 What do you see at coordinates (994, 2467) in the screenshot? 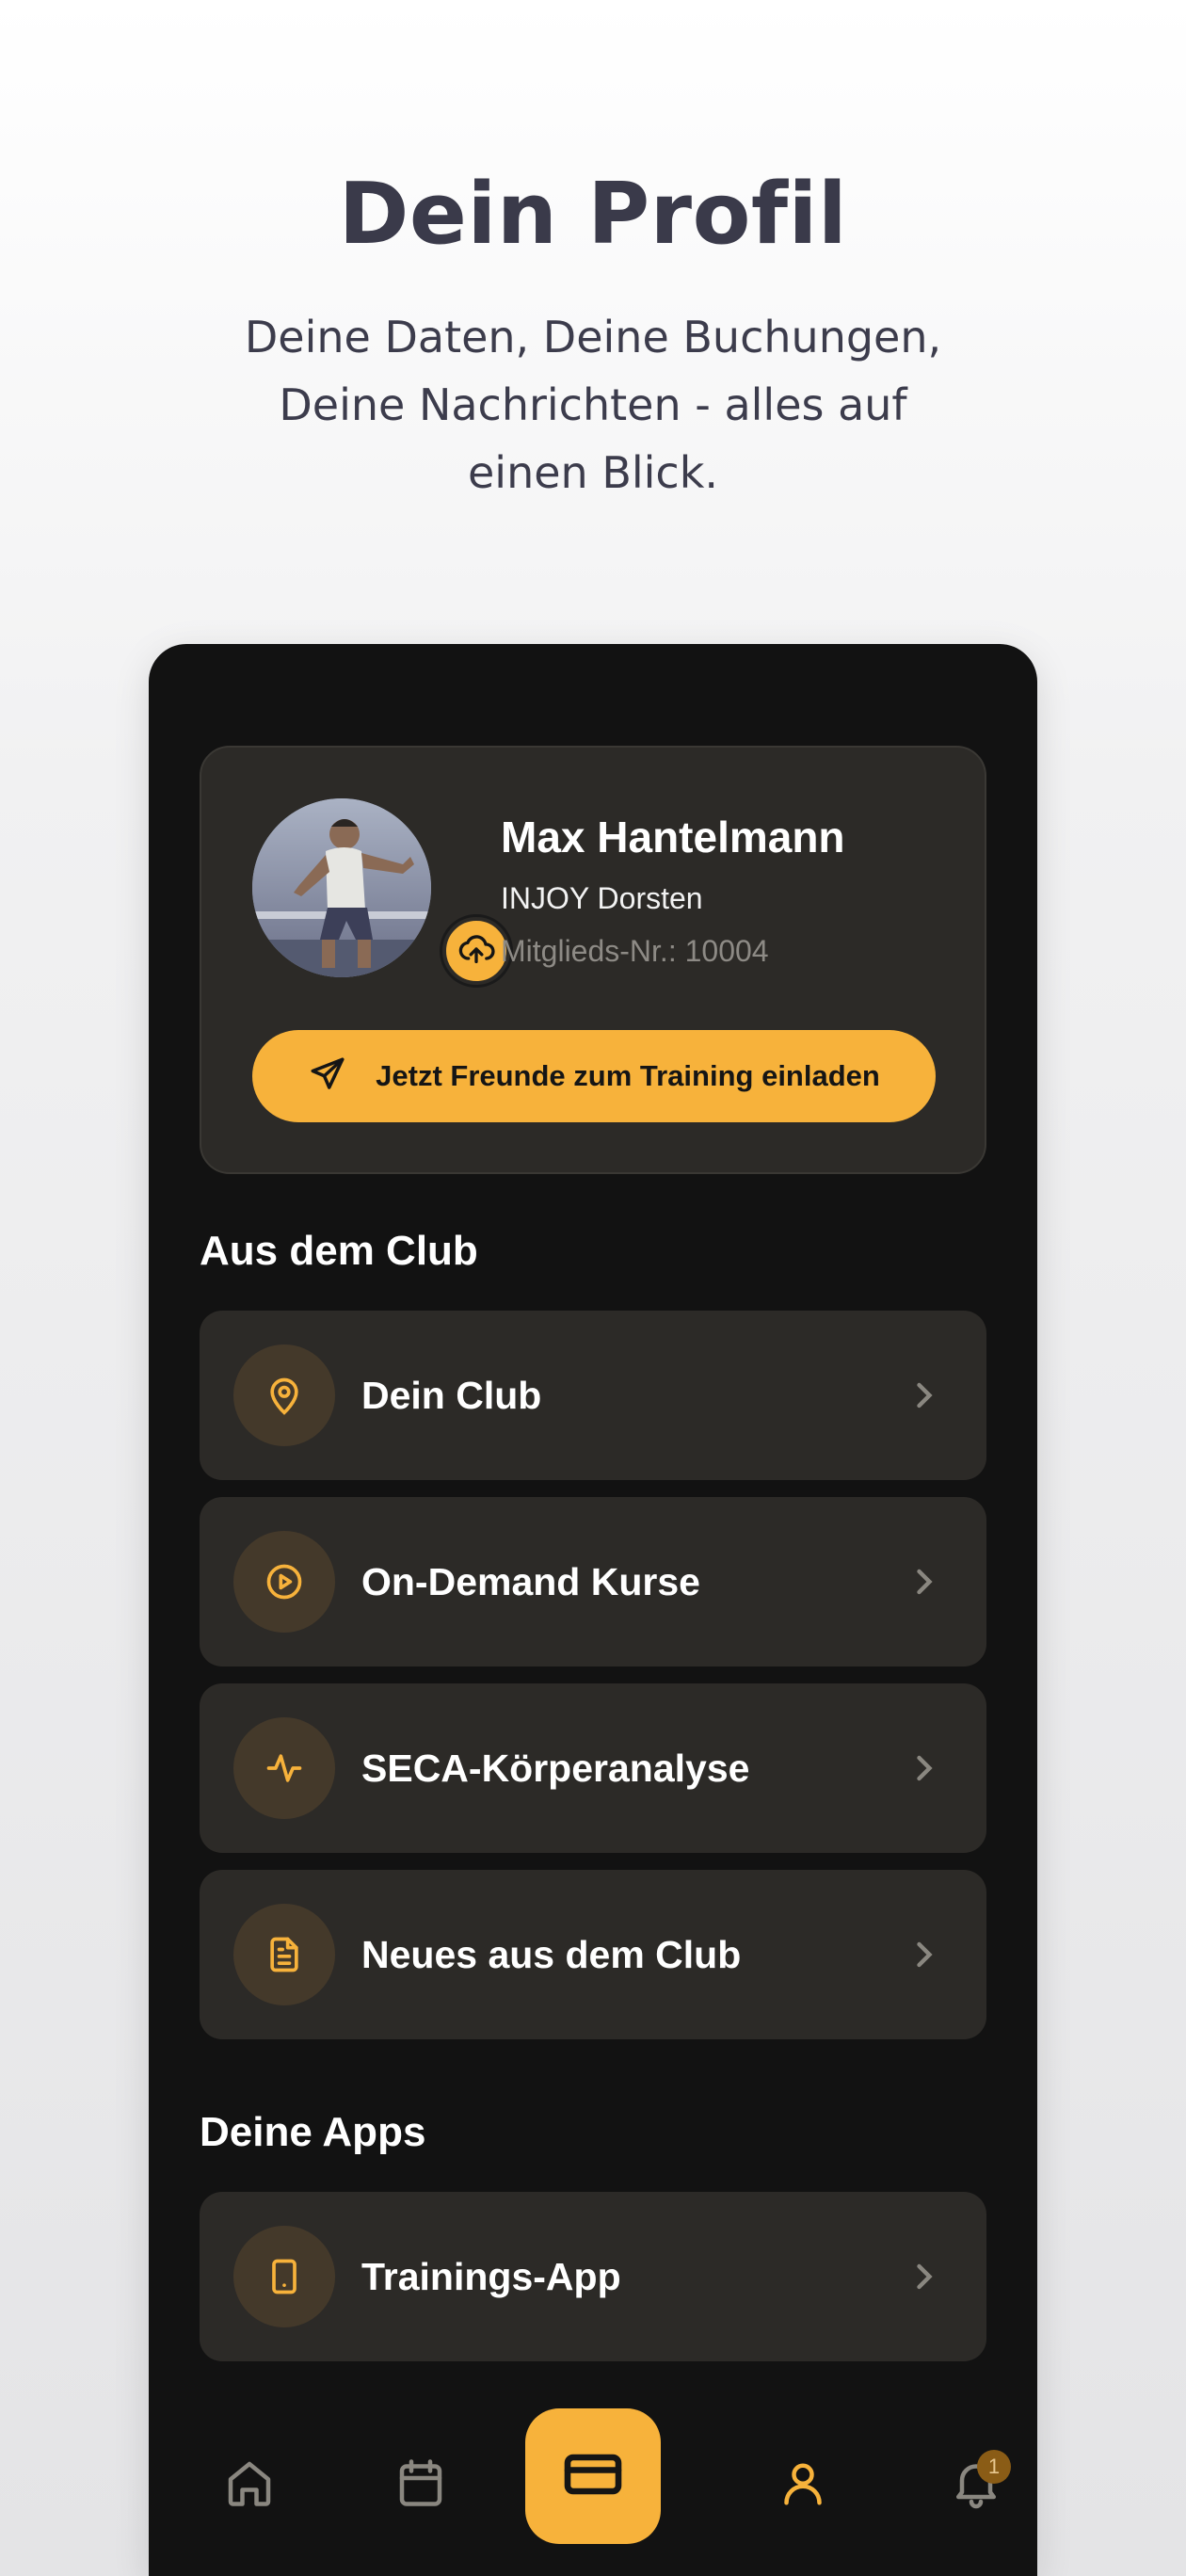
I see `notification-badge: 1` at bounding box center [994, 2467].